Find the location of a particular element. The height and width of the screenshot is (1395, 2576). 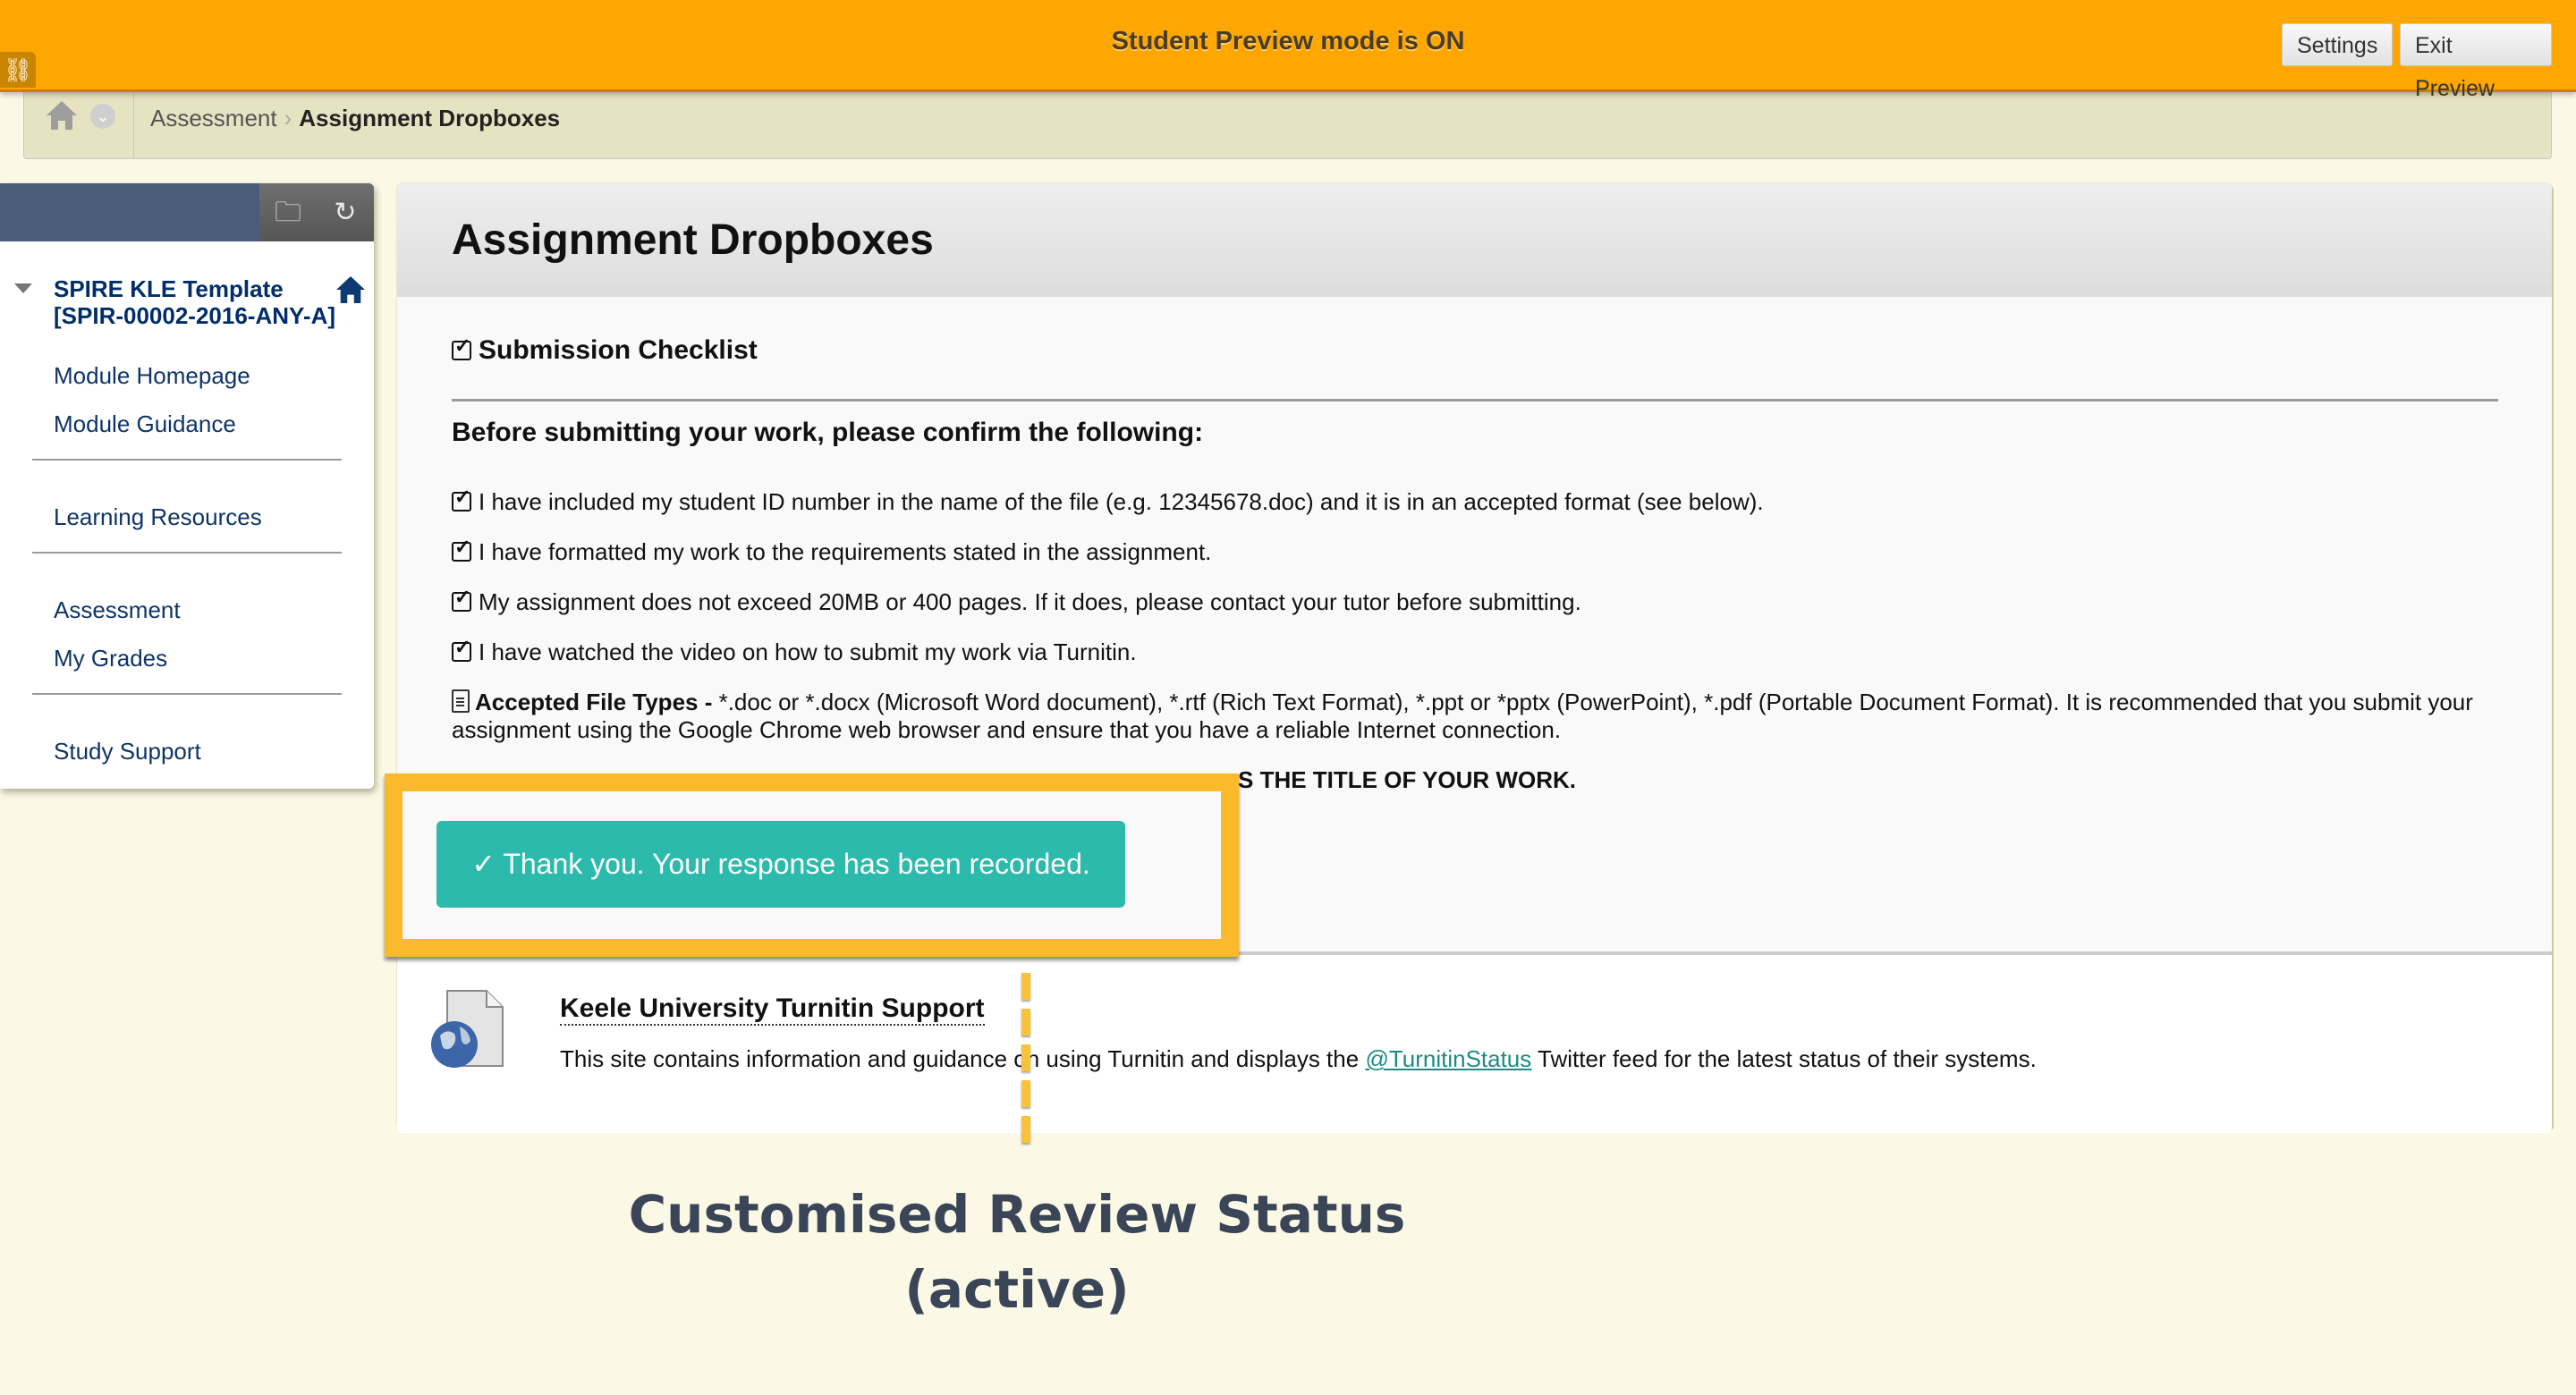

annotation-caption: Customised Review Status (active) is located at coordinates (1017, 1252).